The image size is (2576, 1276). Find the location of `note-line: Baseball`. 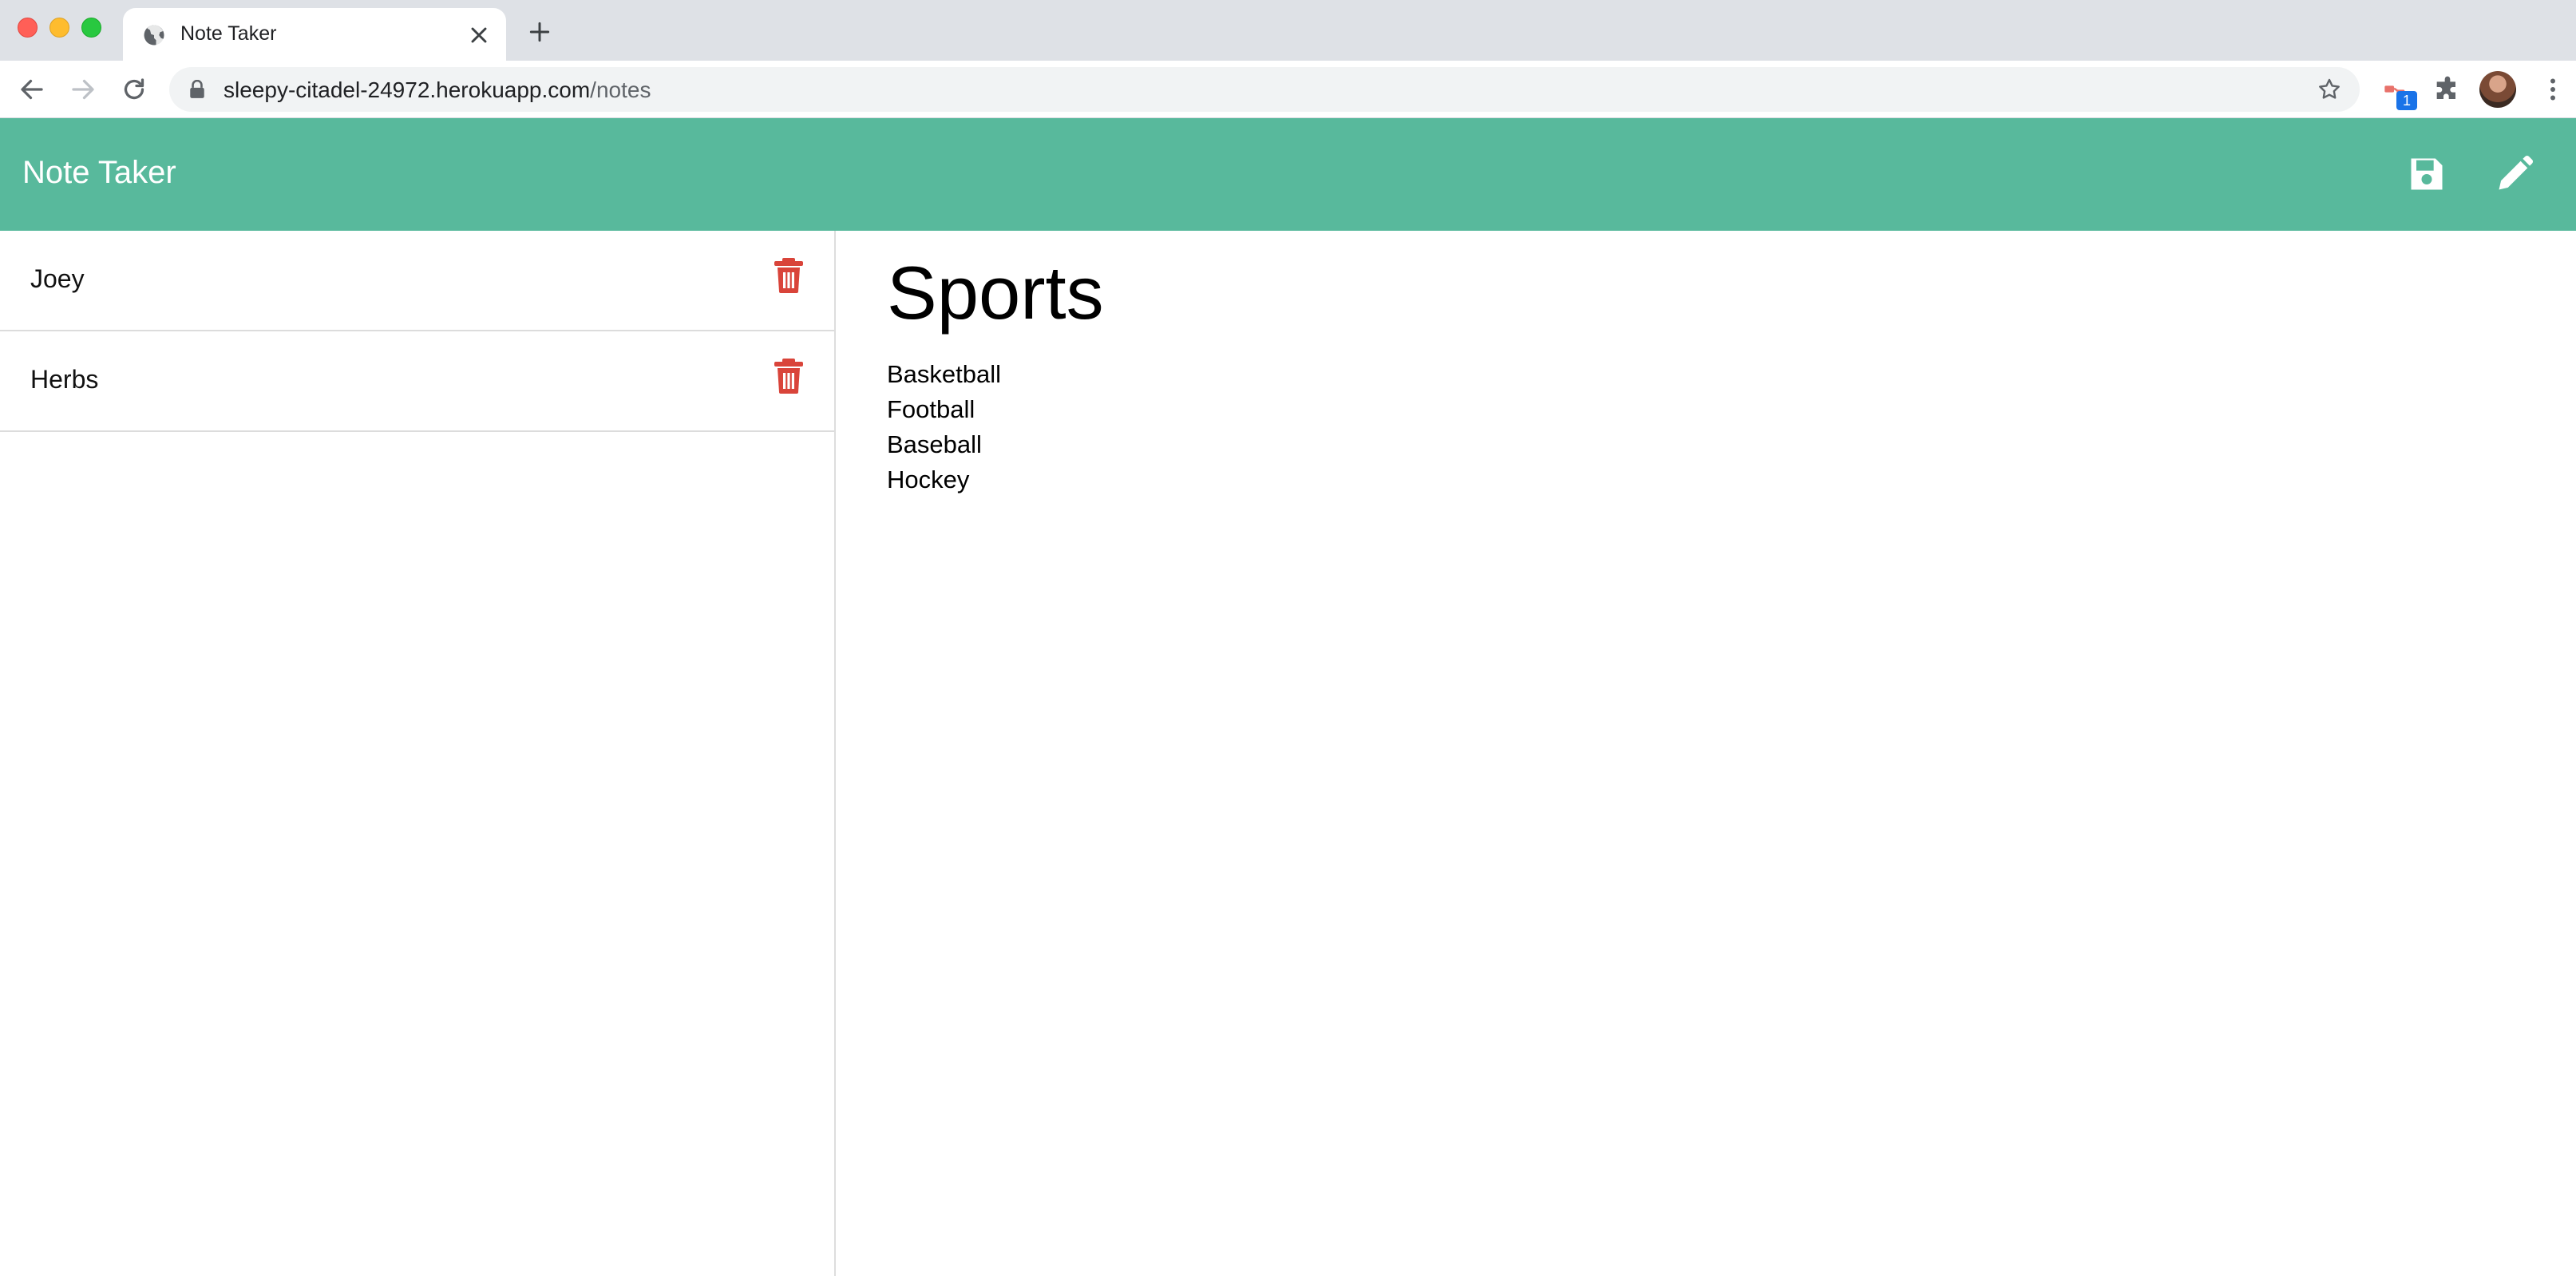

note-line: Baseball is located at coordinates (934, 444).